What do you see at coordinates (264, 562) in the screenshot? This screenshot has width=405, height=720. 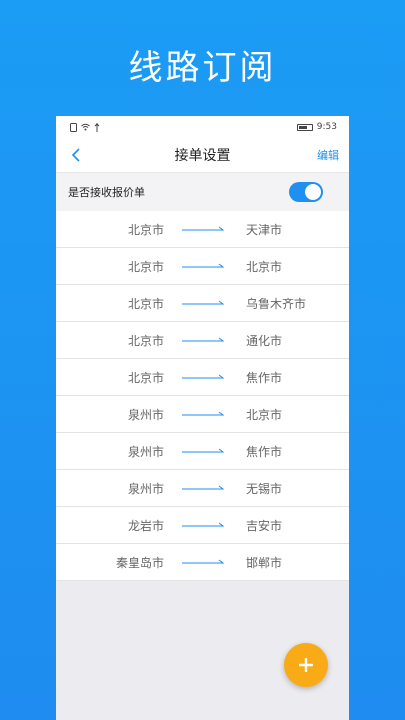 I see `route-destination: 邯郸市` at bounding box center [264, 562].